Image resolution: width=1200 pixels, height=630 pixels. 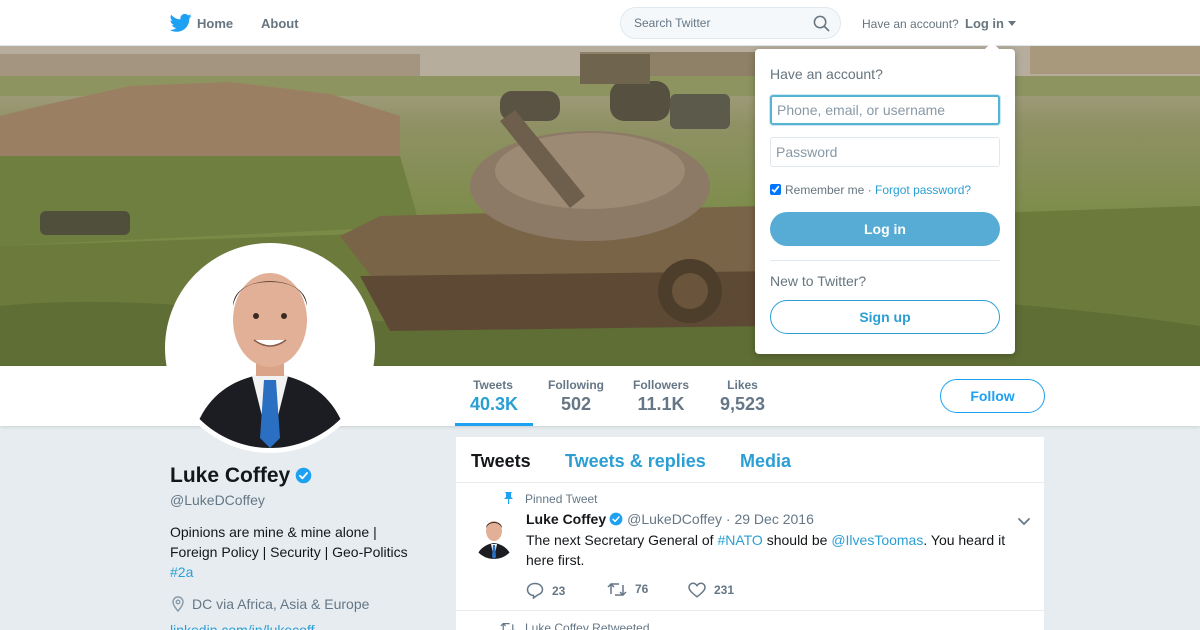 I want to click on twitter-bird-icon, so click(x=181, y=23).